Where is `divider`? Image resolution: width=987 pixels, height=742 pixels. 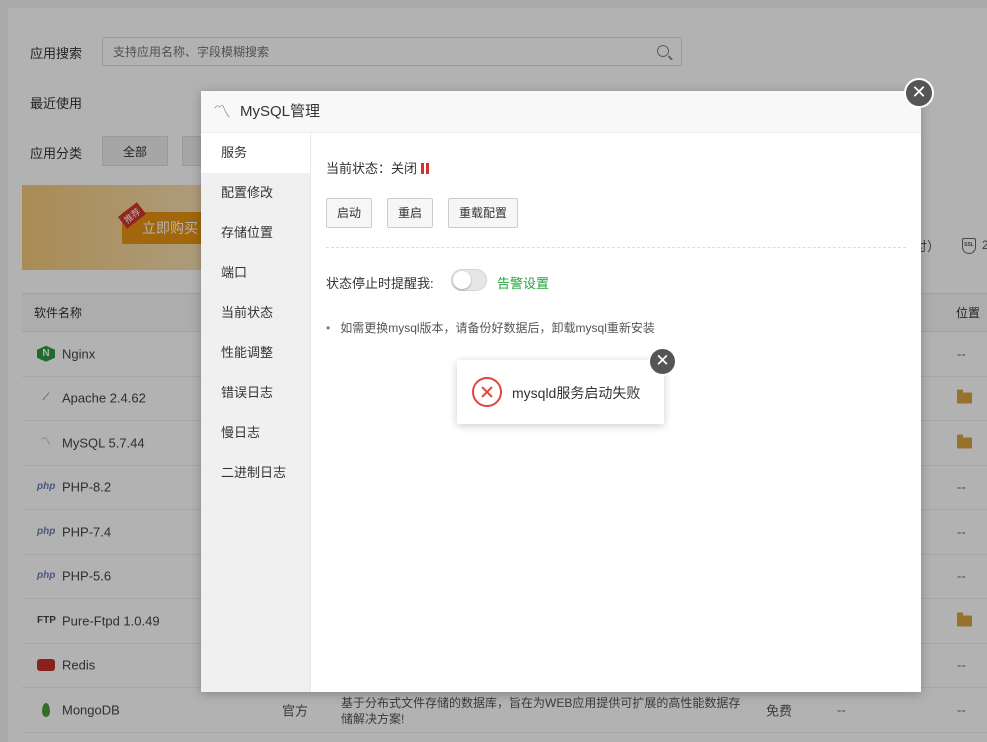 divider is located at coordinates (616, 247).